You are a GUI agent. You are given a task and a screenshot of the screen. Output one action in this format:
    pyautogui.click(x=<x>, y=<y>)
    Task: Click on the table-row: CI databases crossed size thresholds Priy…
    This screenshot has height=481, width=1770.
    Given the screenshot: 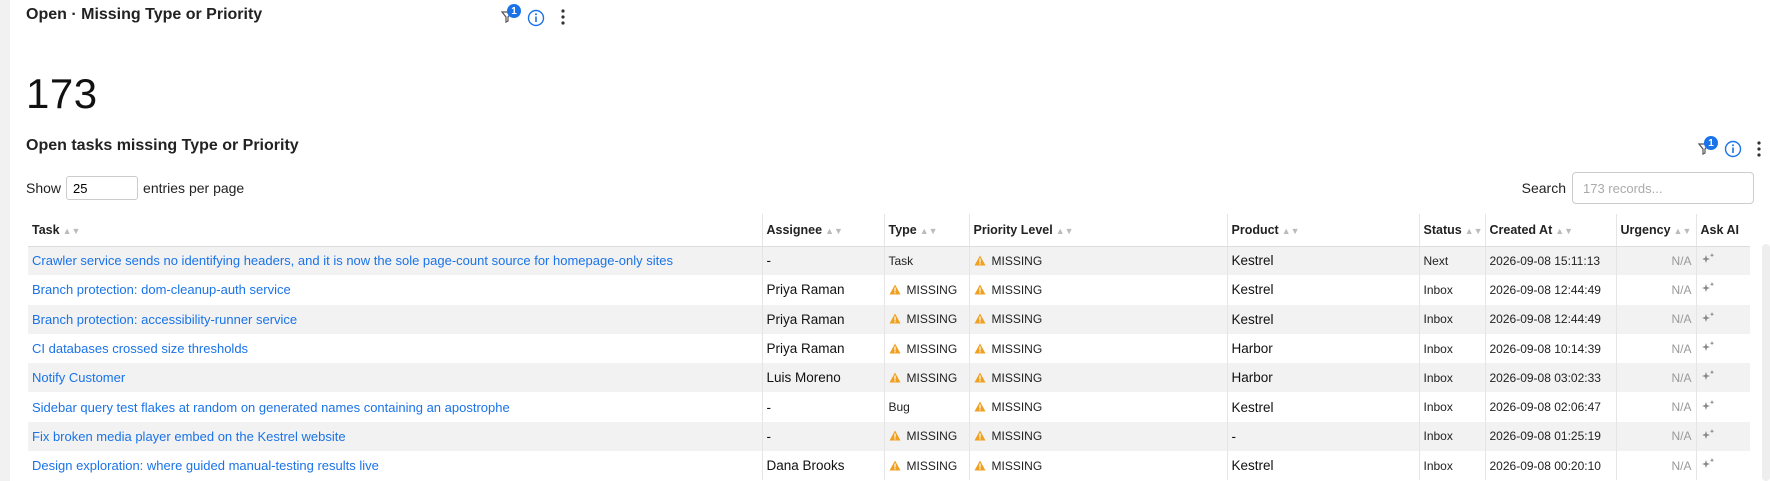 What is the action you would take?
    pyautogui.click(x=889, y=348)
    